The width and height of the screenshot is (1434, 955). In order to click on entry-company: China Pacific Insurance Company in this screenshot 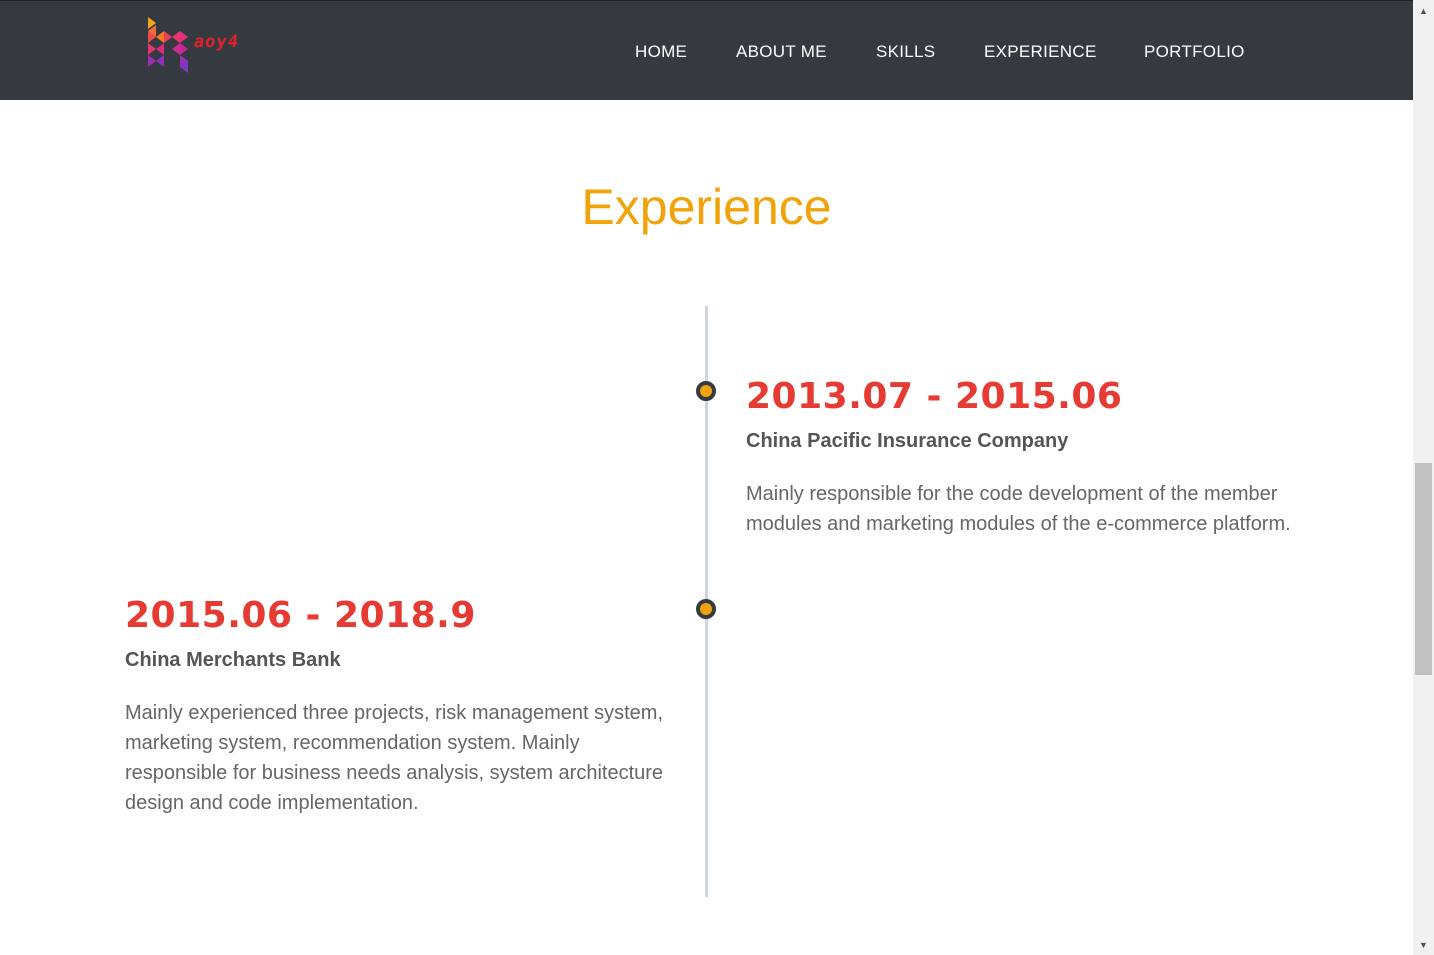, I will do `click(907, 441)`.